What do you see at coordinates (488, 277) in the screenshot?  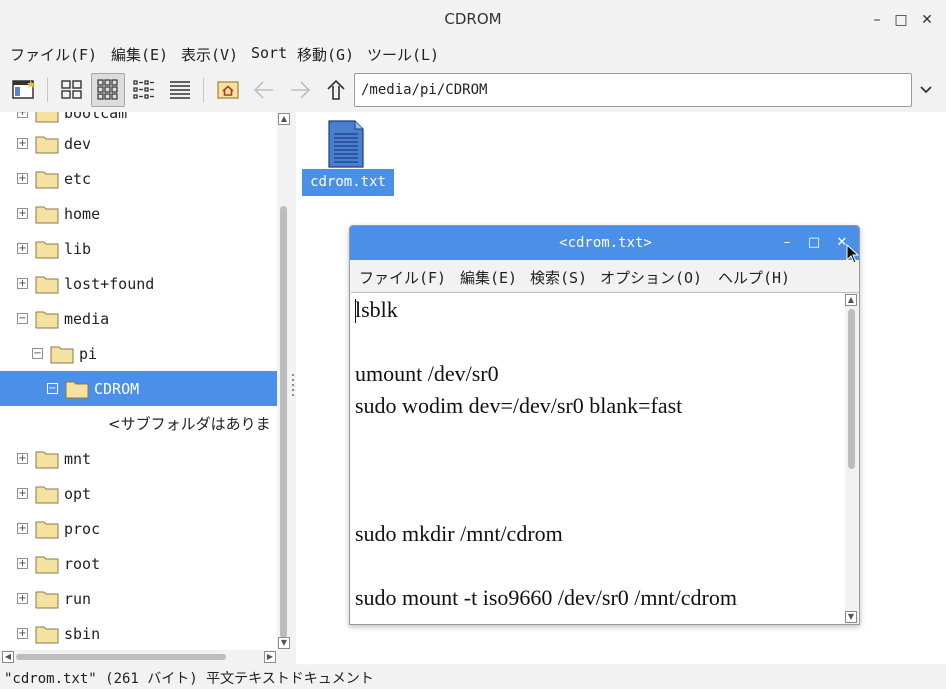 I see `editor-menu-edit: 編集(E)` at bounding box center [488, 277].